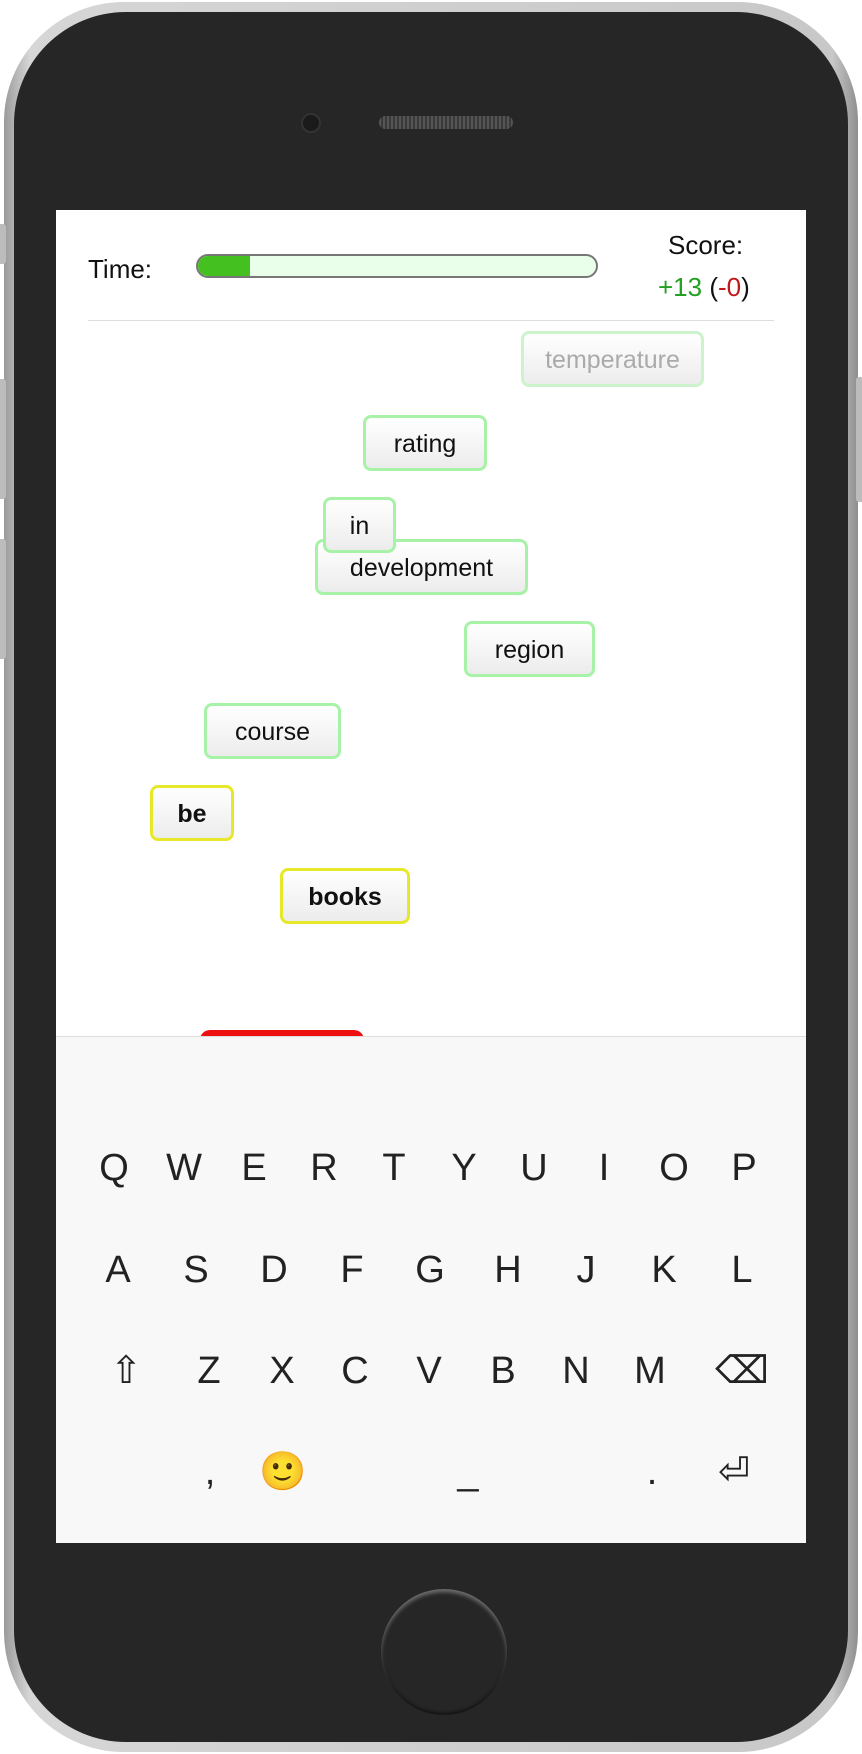  Describe the element at coordinates (196, 1270) in the screenshot. I see `key-s: S` at that location.